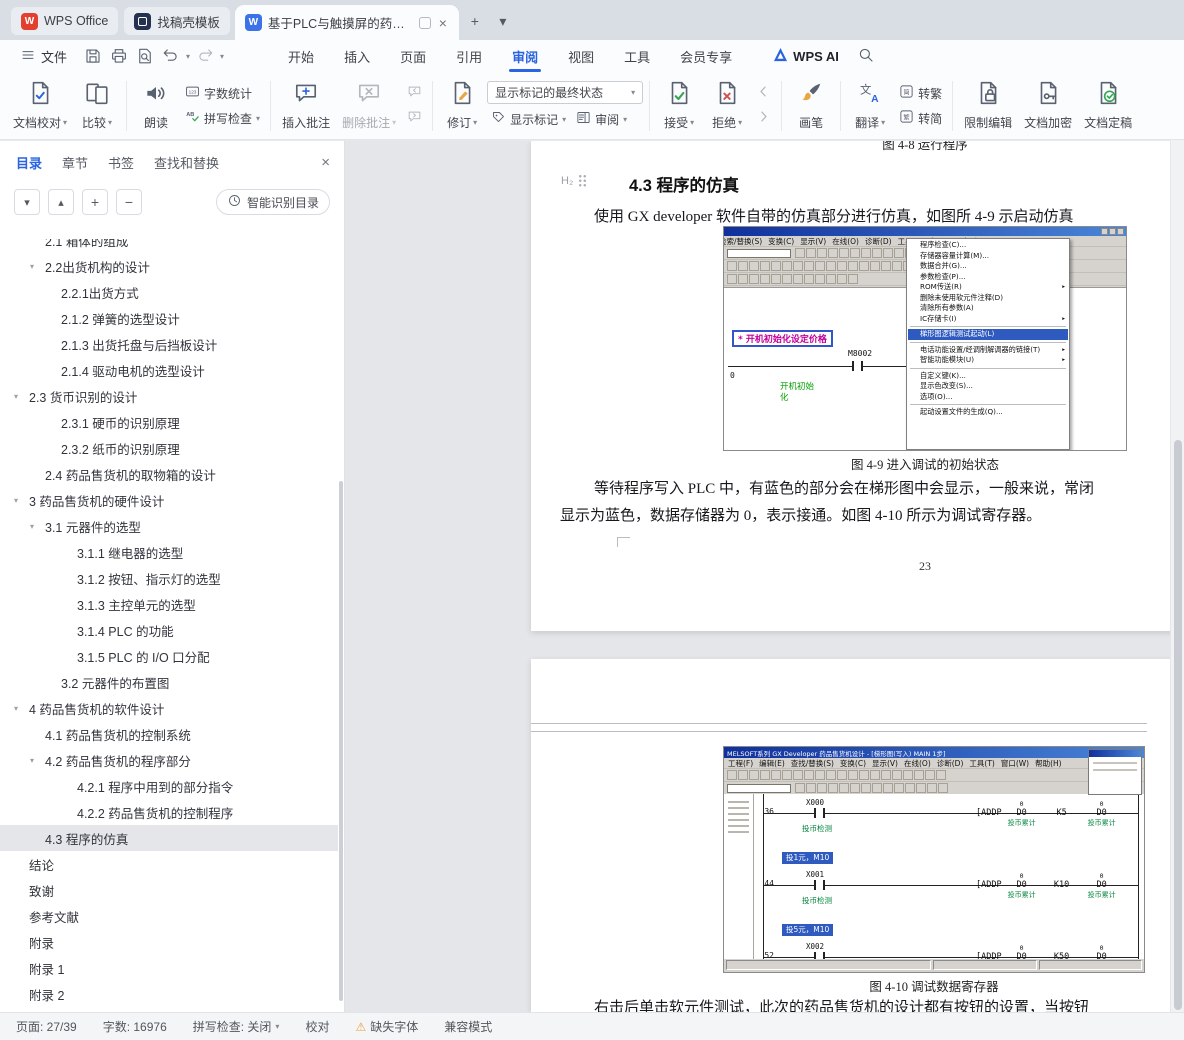 This screenshot has width=1184, height=1040. What do you see at coordinates (169, 708) in the screenshot?
I see `toc-item: ▾ 4 药品售货机的软件设计` at bounding box center [169, 708].